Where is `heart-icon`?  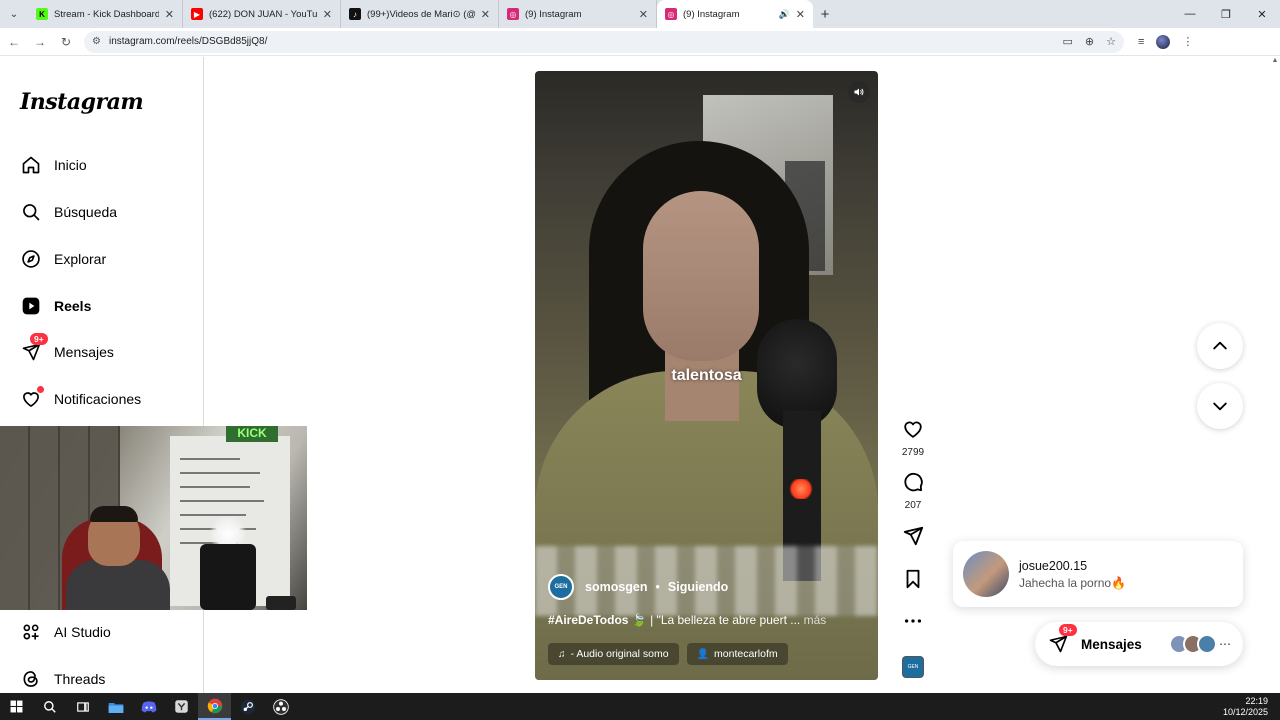
heart-icon is located at coordinates (913, 429).